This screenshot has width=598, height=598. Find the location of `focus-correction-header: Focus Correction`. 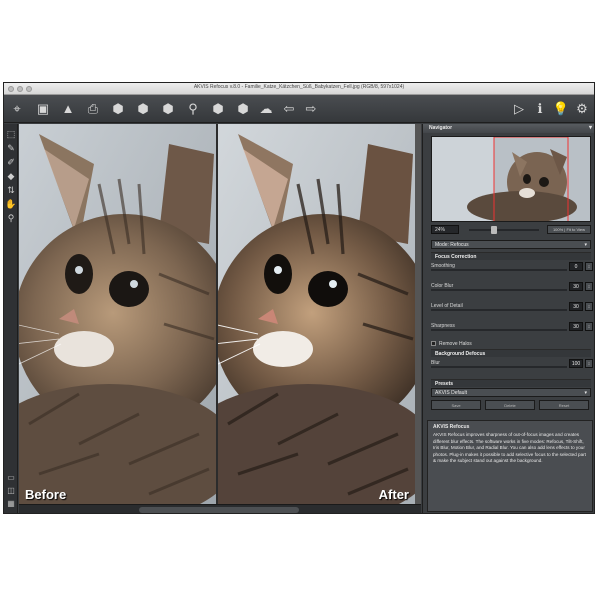

focus-correction-header: Focus Correction is located at coordinates (511, 256).